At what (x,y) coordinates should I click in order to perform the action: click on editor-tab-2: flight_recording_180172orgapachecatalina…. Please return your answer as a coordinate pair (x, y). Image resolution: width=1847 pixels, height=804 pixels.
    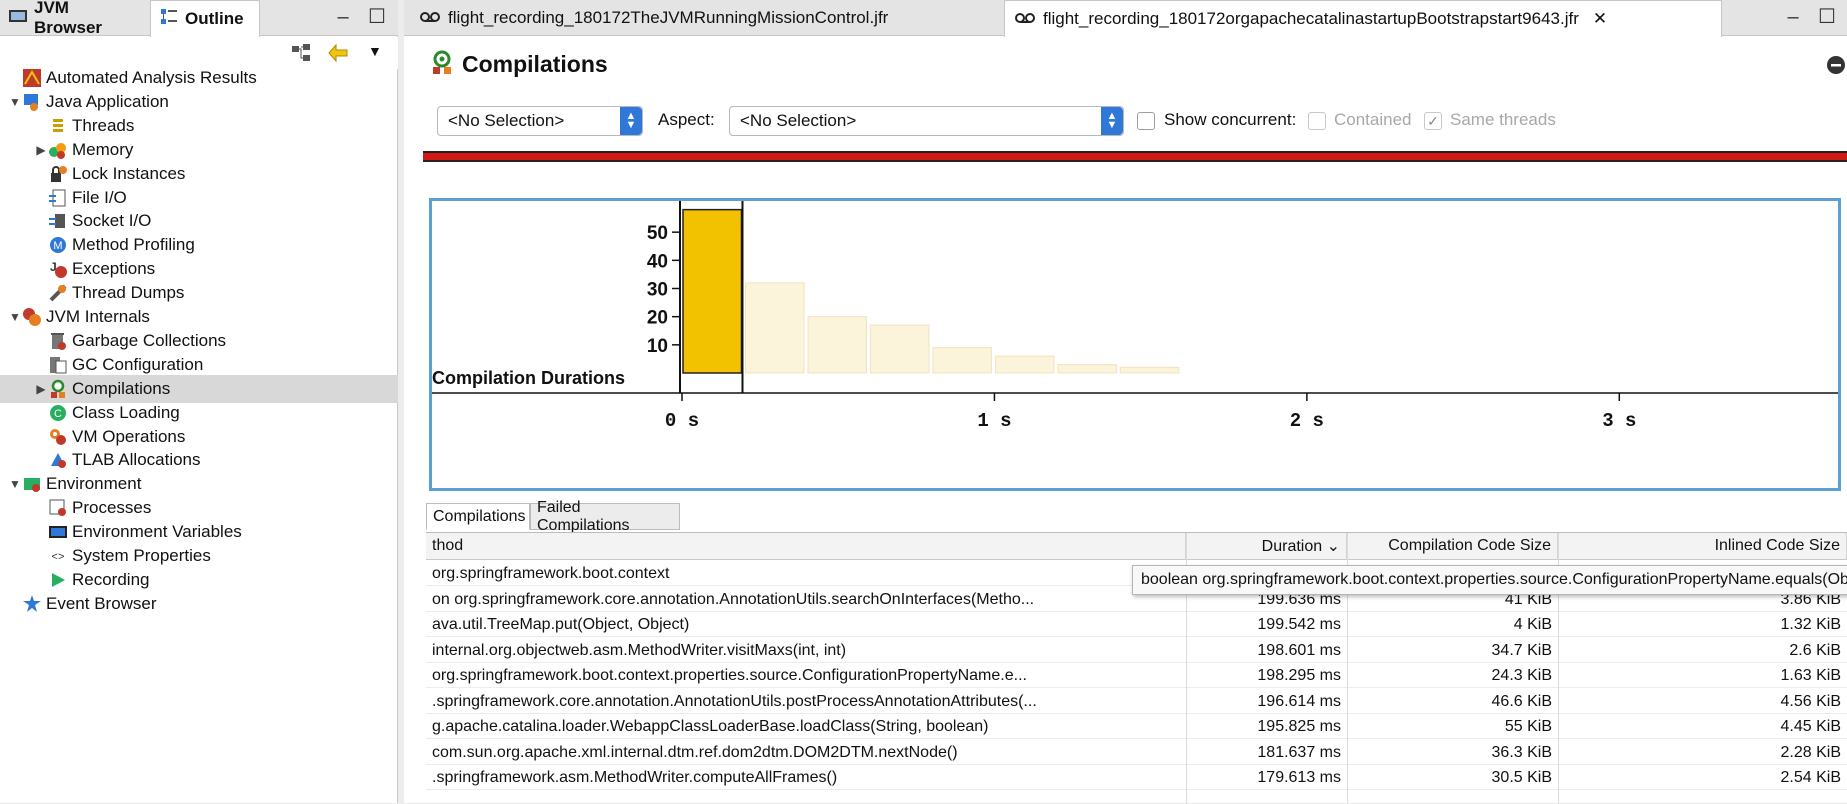
    Looking at the image, I should click on (1363, 18).